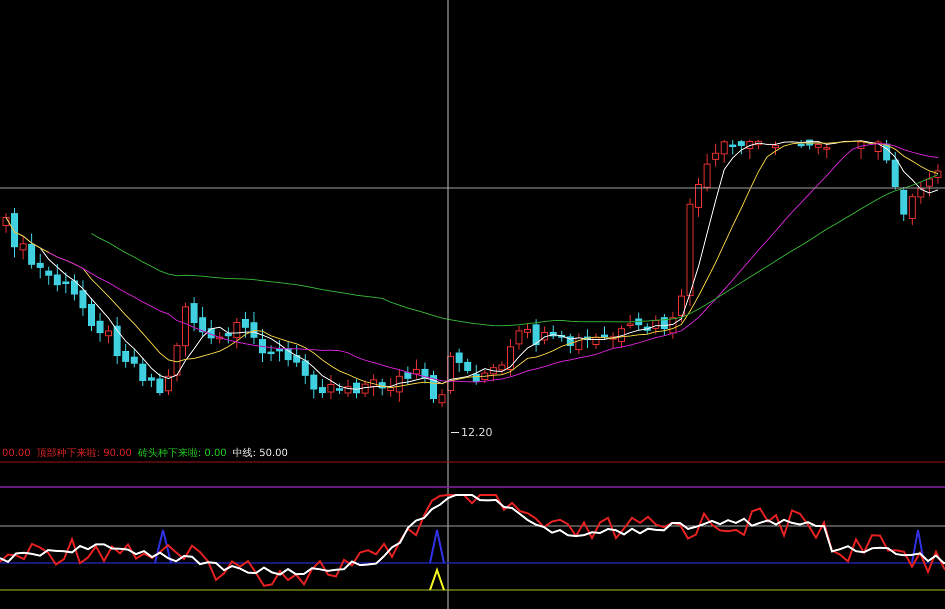  I want to click on indicator-legend-item: 中线: 50.00, so click(260, 454).